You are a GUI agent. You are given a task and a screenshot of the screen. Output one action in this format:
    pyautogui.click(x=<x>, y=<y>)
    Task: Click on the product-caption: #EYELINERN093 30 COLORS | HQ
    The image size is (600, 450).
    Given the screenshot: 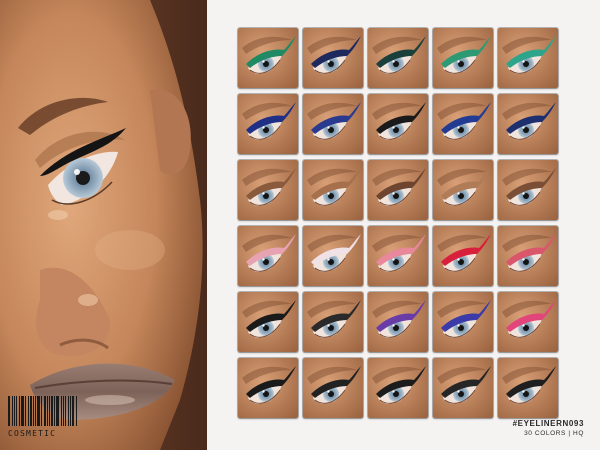 What is the action you would take?
    pyautogui.click(x=548, y=428)
    